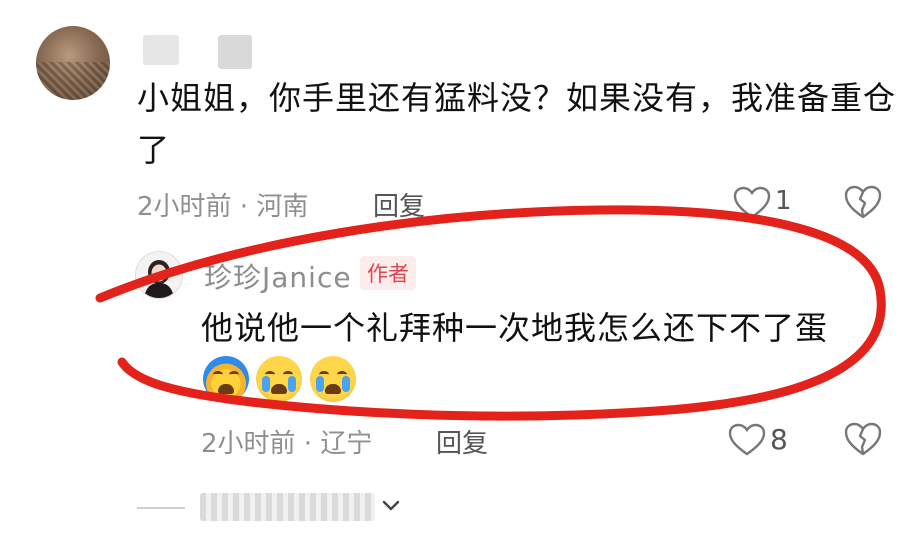  Describe the element at coordinates (223, 207) in the screenshot. I see `comment-meta: 2小时前 · 河南` at that location.